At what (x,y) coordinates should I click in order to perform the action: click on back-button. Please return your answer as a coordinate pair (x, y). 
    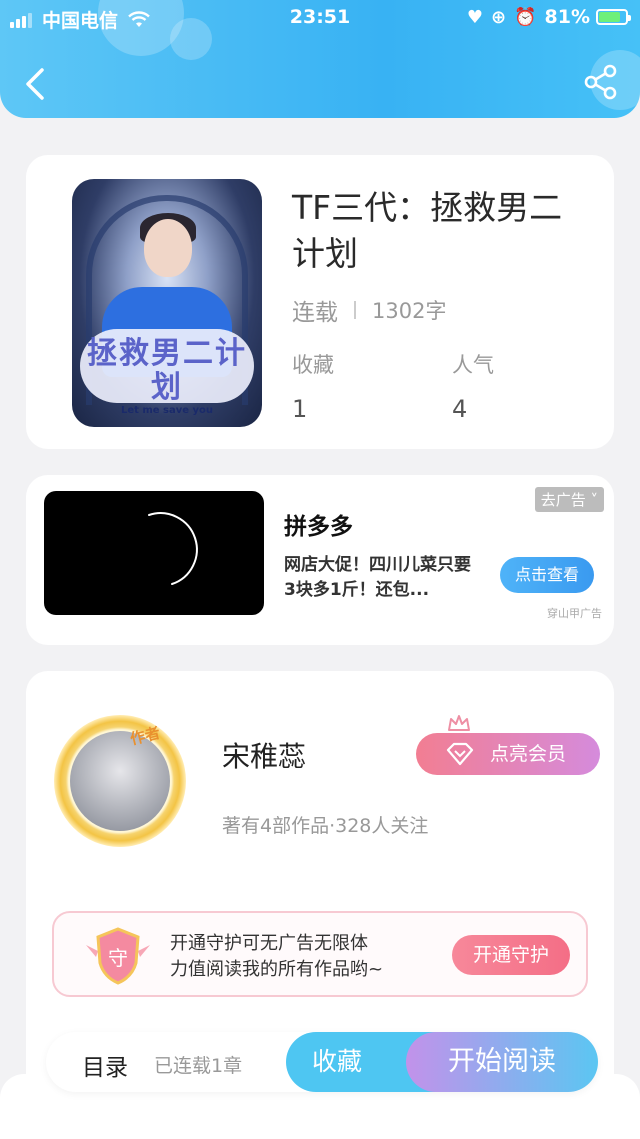
    Looking at the image, I should click on (35, 84).